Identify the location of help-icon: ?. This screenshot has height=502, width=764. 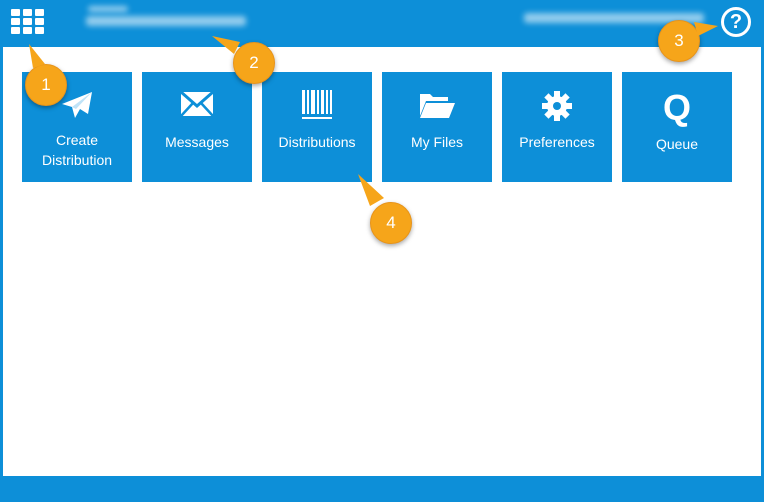
(736, 22).